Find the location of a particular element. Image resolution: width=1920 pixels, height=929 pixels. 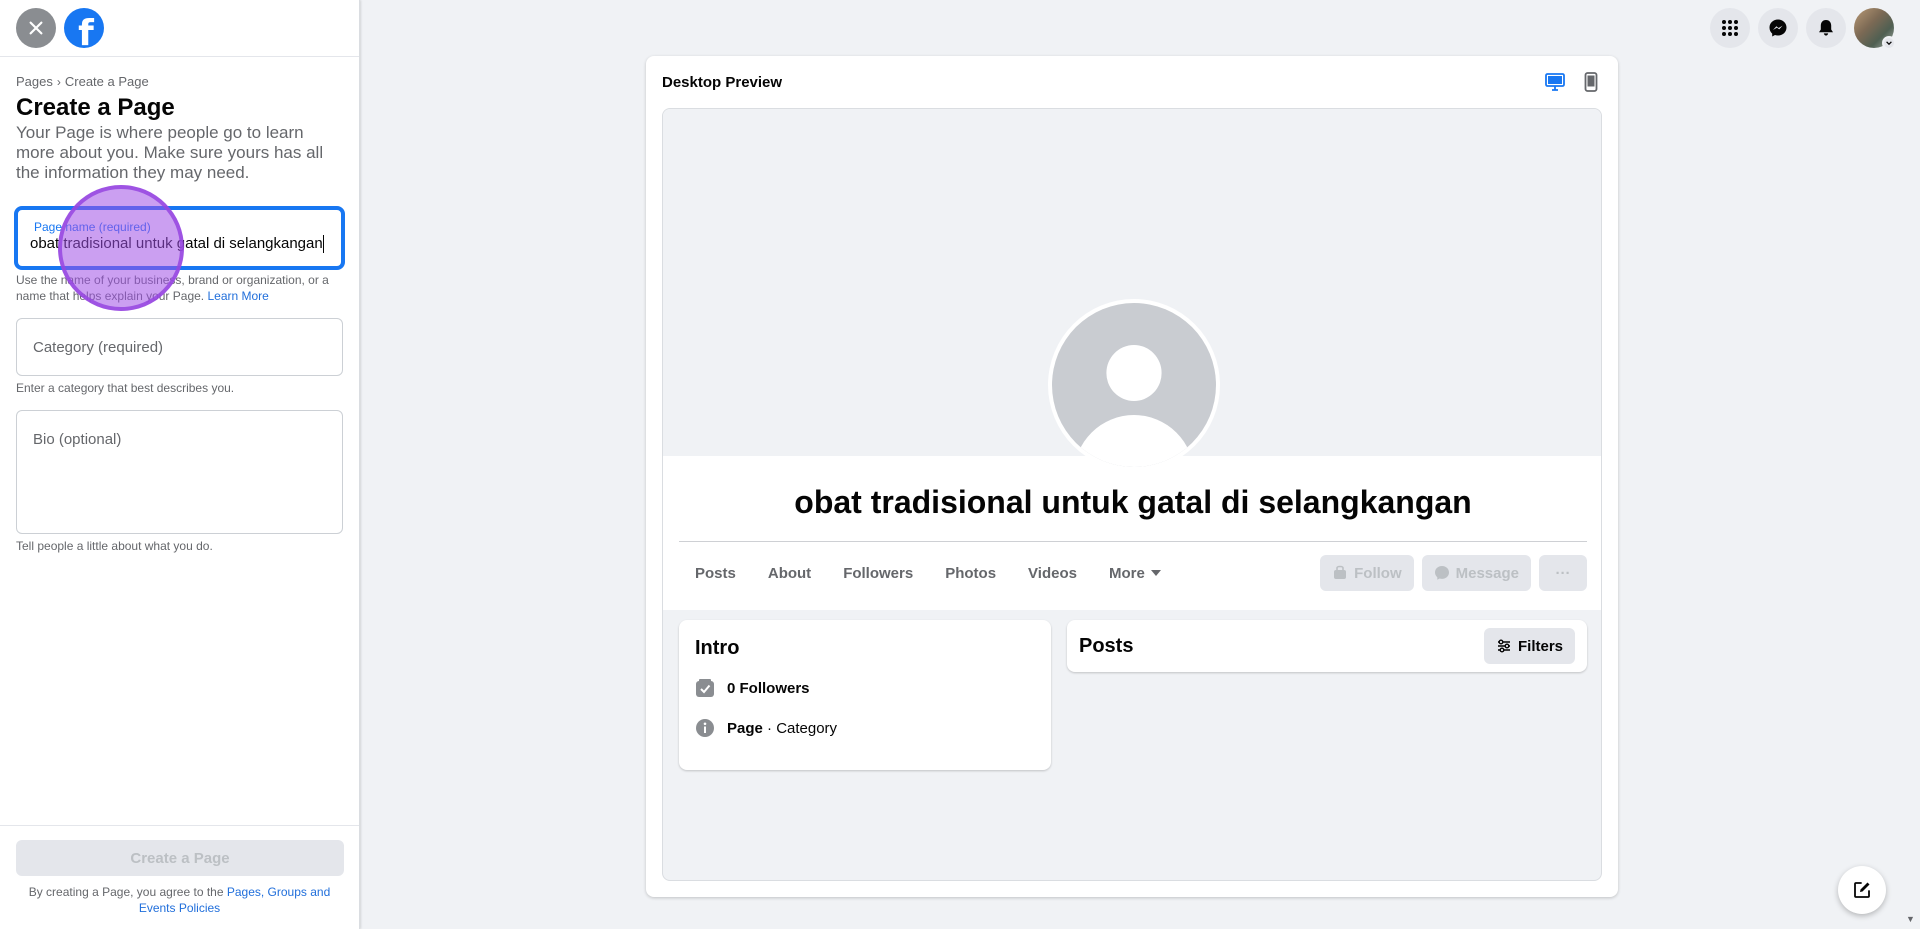

close-icon is located at coordinates (36, 28).